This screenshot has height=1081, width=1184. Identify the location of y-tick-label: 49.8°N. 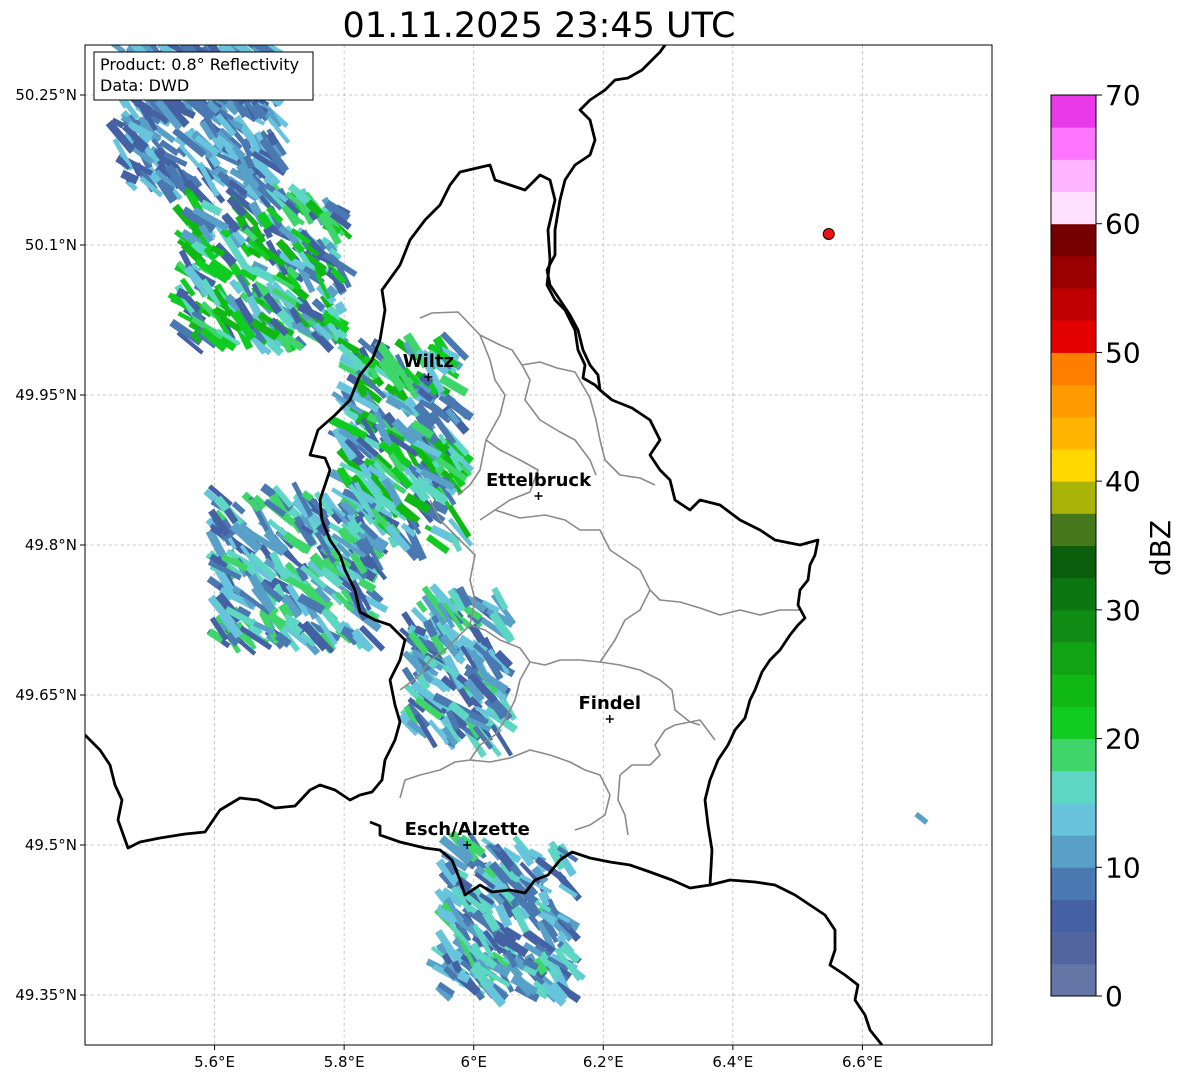
(51, 545).